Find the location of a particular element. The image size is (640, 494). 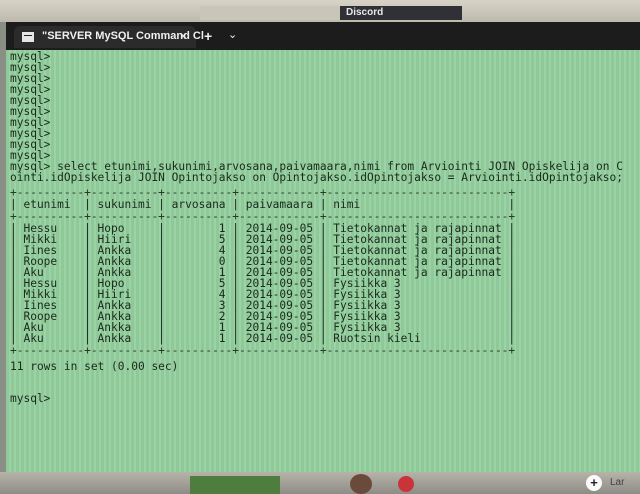

terminal-tab: "SERVER MySQL Command Cl × is located at coordinates (109, 37).